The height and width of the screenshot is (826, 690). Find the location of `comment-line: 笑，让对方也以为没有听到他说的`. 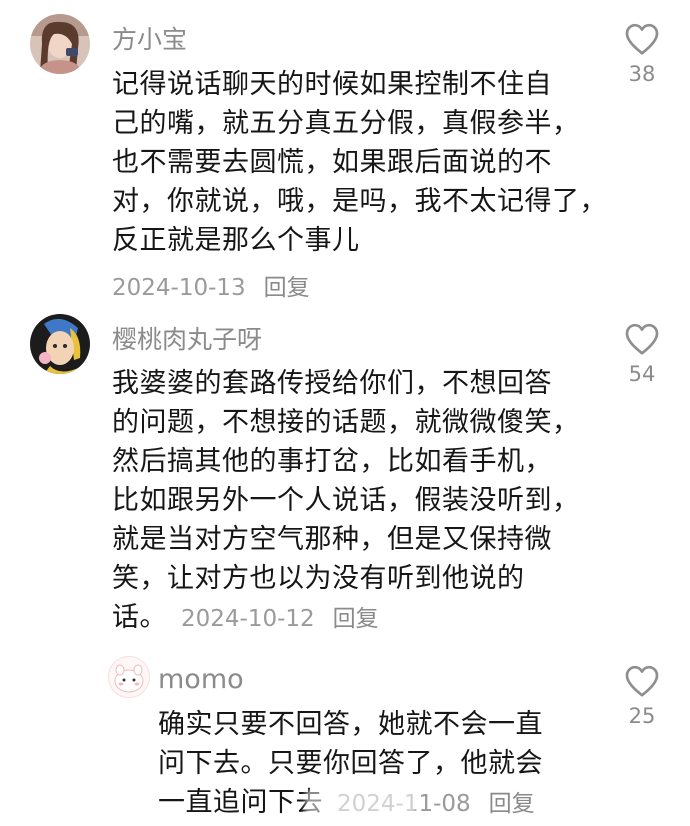

comment-line: 笑，让对方也以为没有听到他说的 is located at coordinates (318, 578).